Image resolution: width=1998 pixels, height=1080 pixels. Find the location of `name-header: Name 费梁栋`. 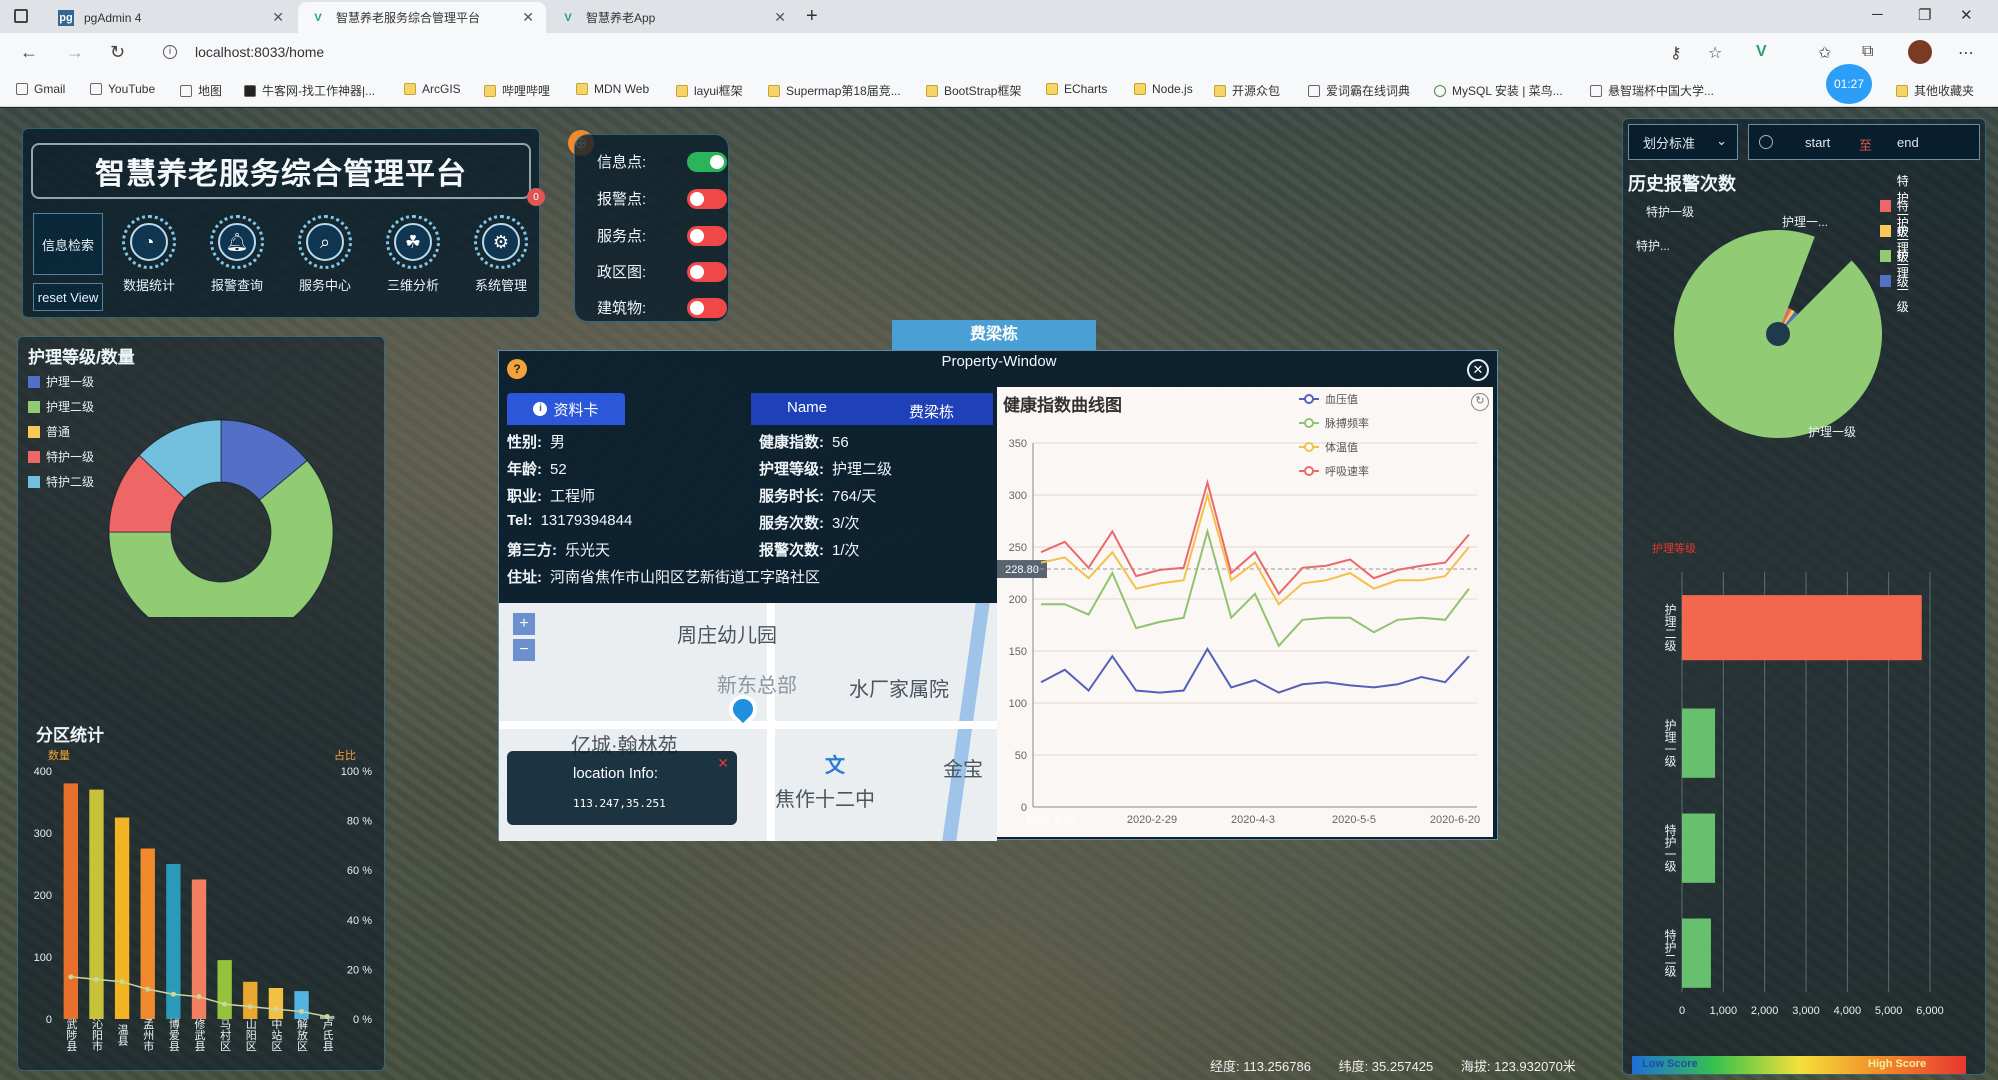

name-header: Name 费梁栋 is located at coordinates (872, 409).